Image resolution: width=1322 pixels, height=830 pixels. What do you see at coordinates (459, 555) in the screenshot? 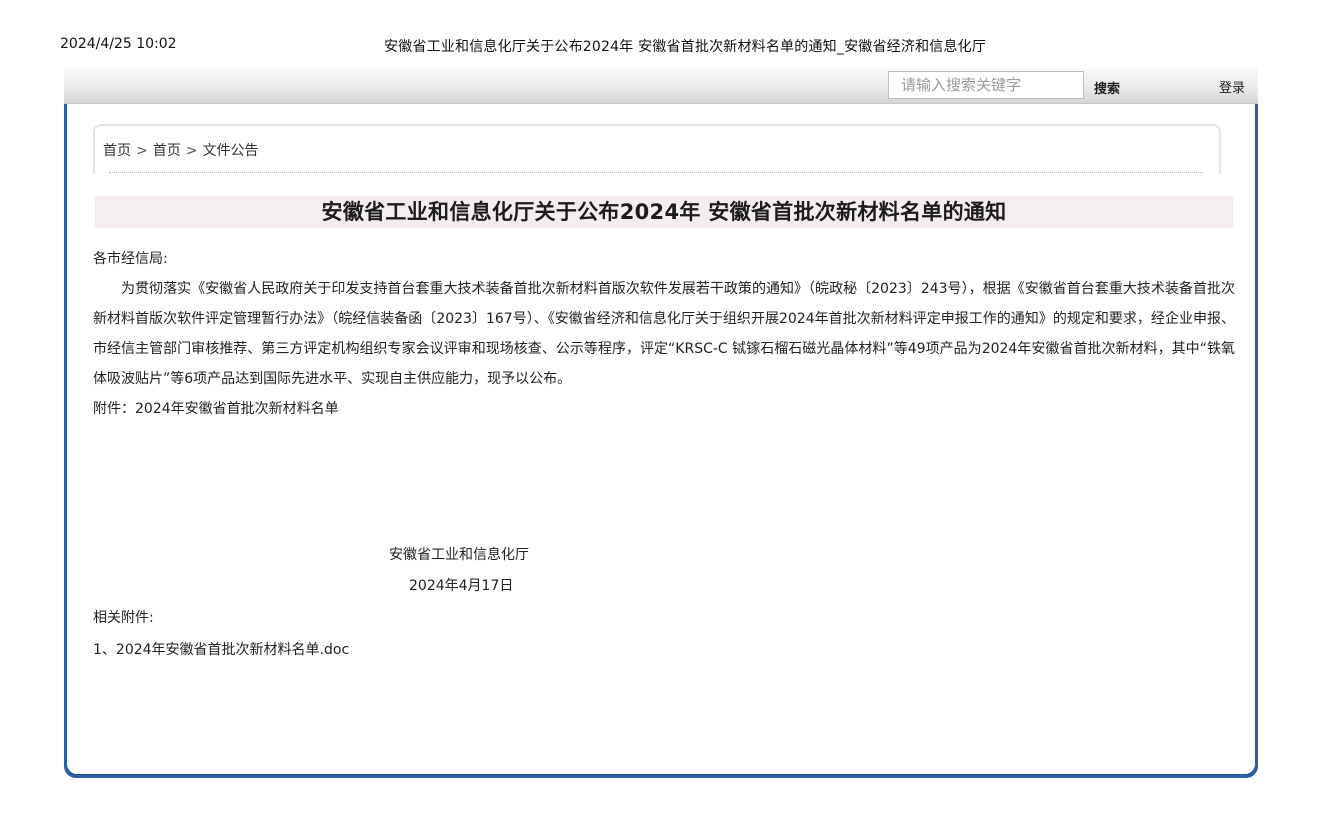
I see `signature-org: 安徽省工业和信息化厅` at bounding box center [459, 555].